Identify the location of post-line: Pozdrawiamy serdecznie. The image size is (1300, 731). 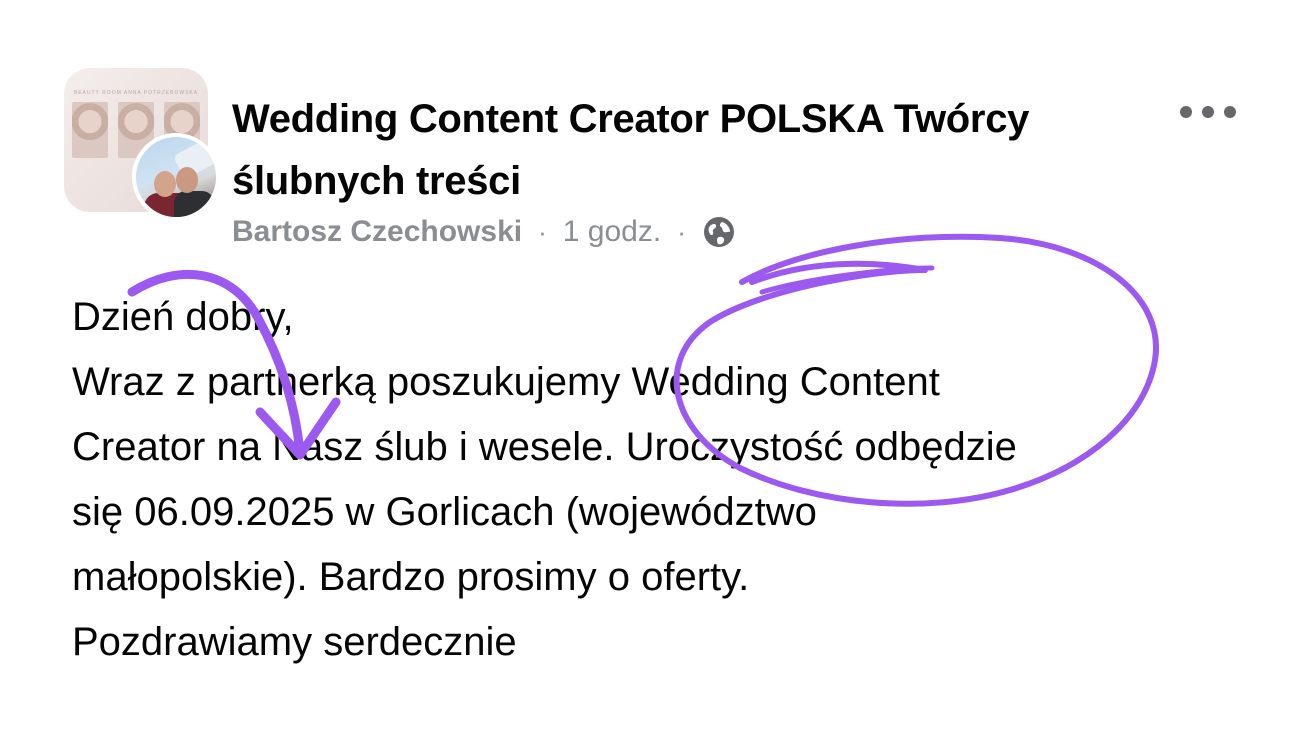
(294, 642).